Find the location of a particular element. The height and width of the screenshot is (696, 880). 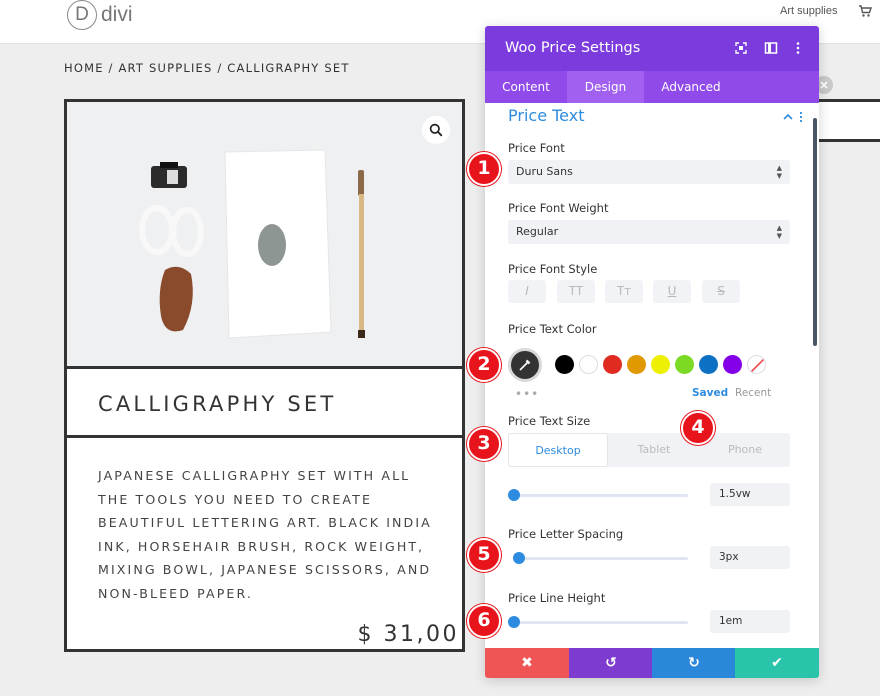

checkmark-icon: ✔ is located at coordinates (777, 663).